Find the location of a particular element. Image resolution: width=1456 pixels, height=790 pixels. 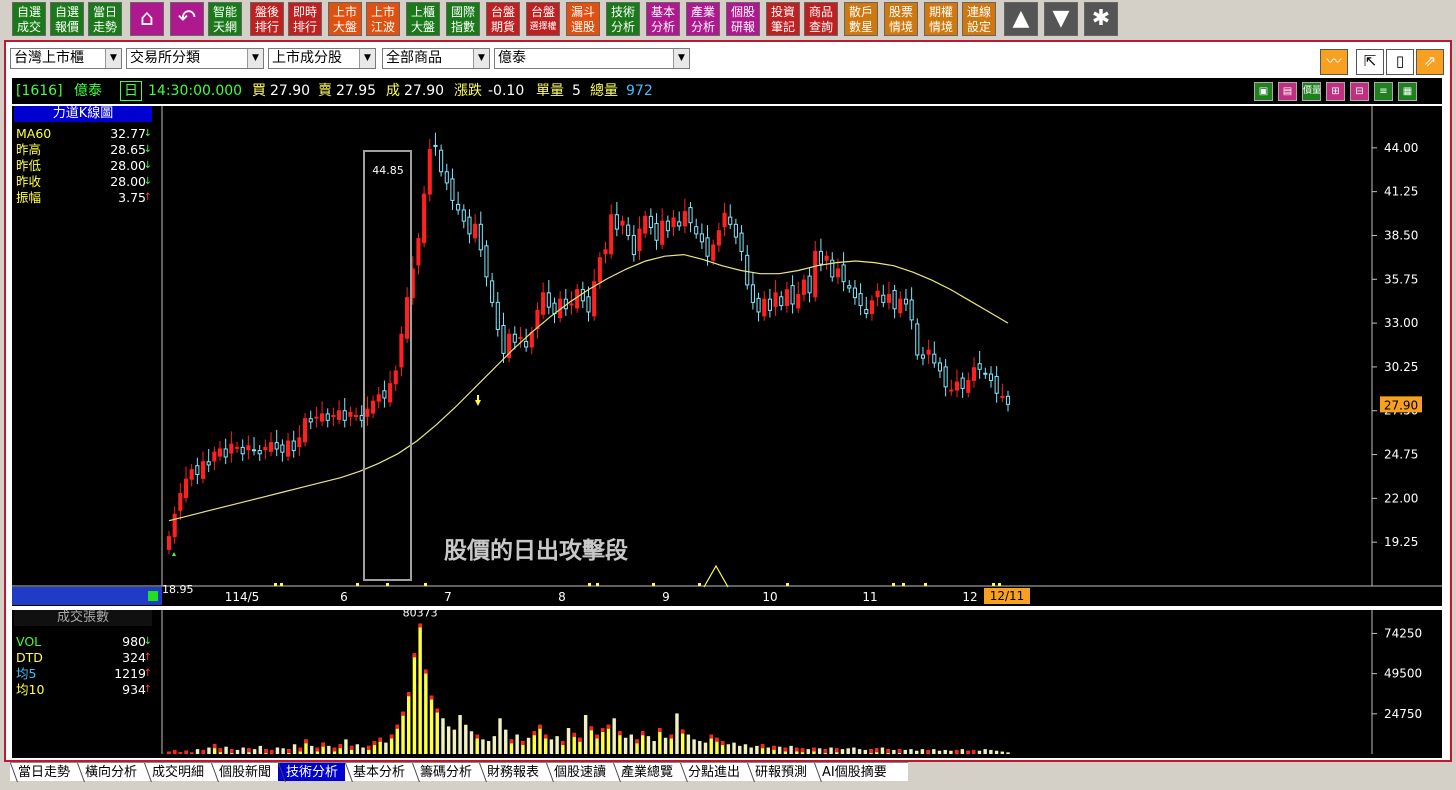

x-axis-left-block is located at coordinates (87, 596).